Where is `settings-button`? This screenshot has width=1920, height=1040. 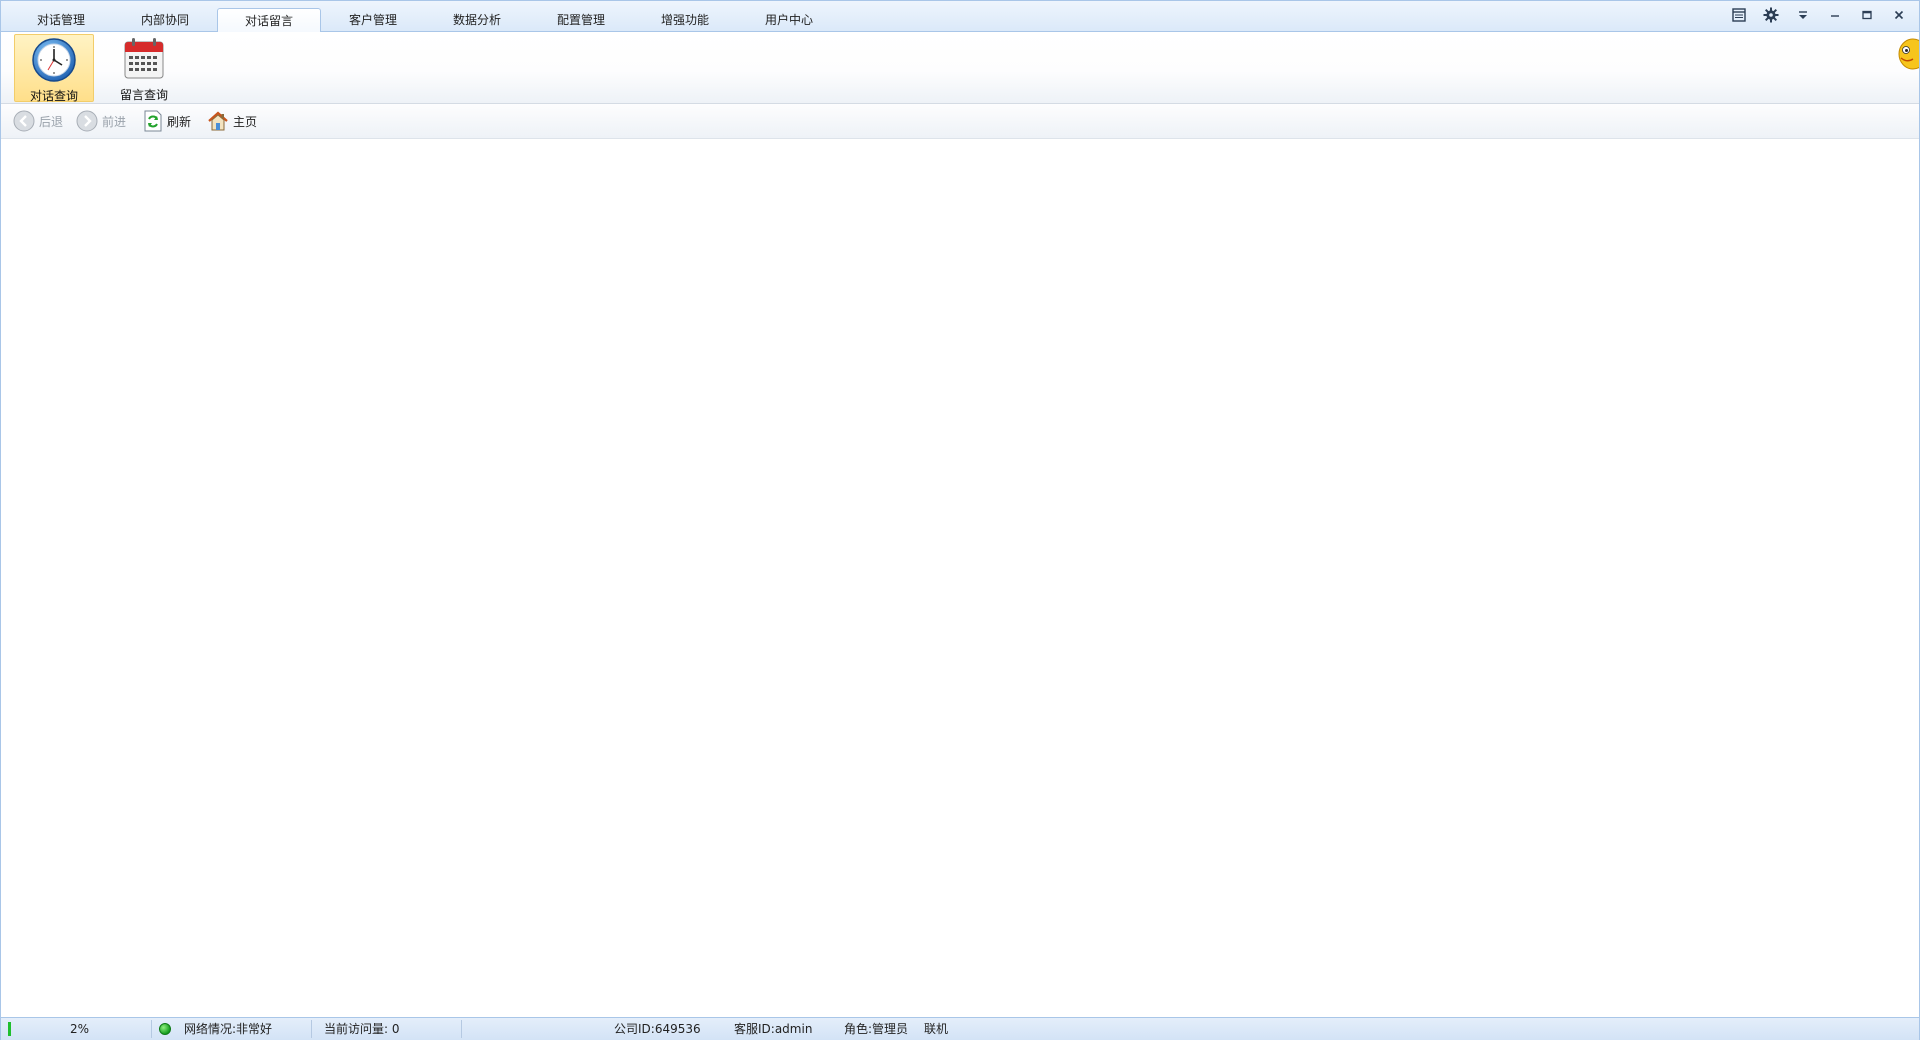 settings-button is located at coordinates (1771, 15).